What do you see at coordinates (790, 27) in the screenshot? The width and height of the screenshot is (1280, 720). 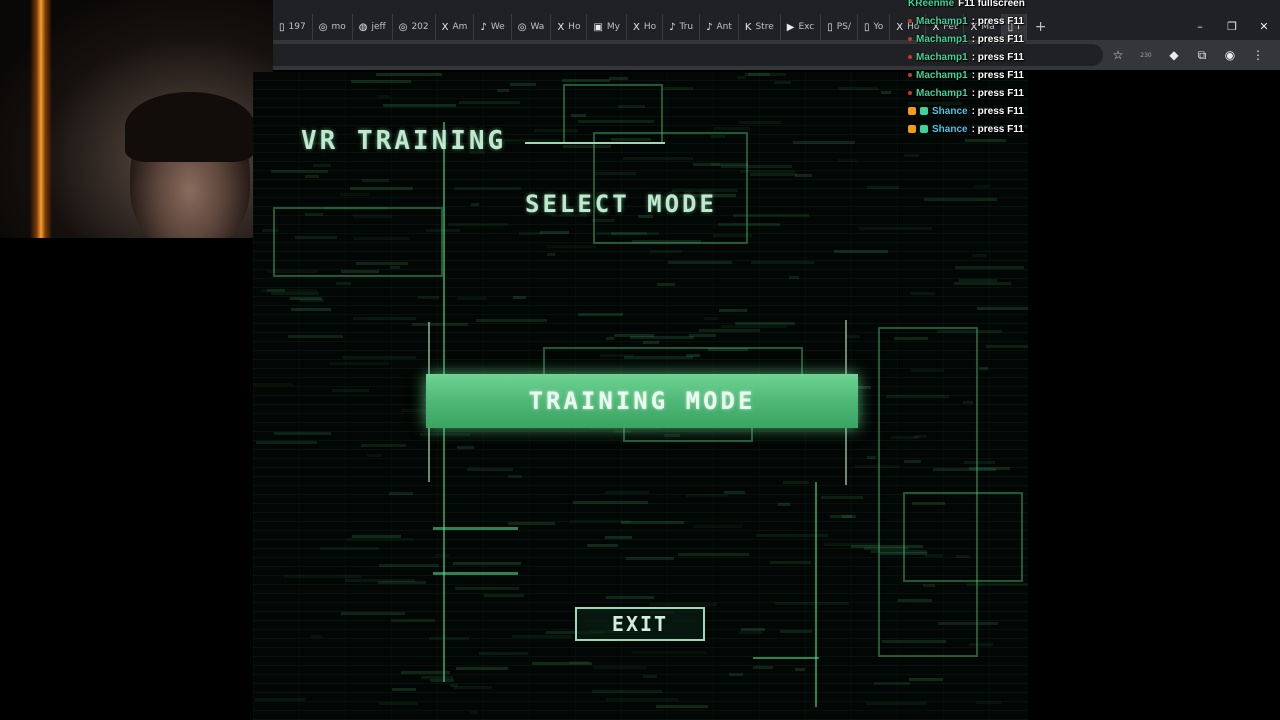 I see `youtube-icon: ▶` at bounding box center [790, 27].